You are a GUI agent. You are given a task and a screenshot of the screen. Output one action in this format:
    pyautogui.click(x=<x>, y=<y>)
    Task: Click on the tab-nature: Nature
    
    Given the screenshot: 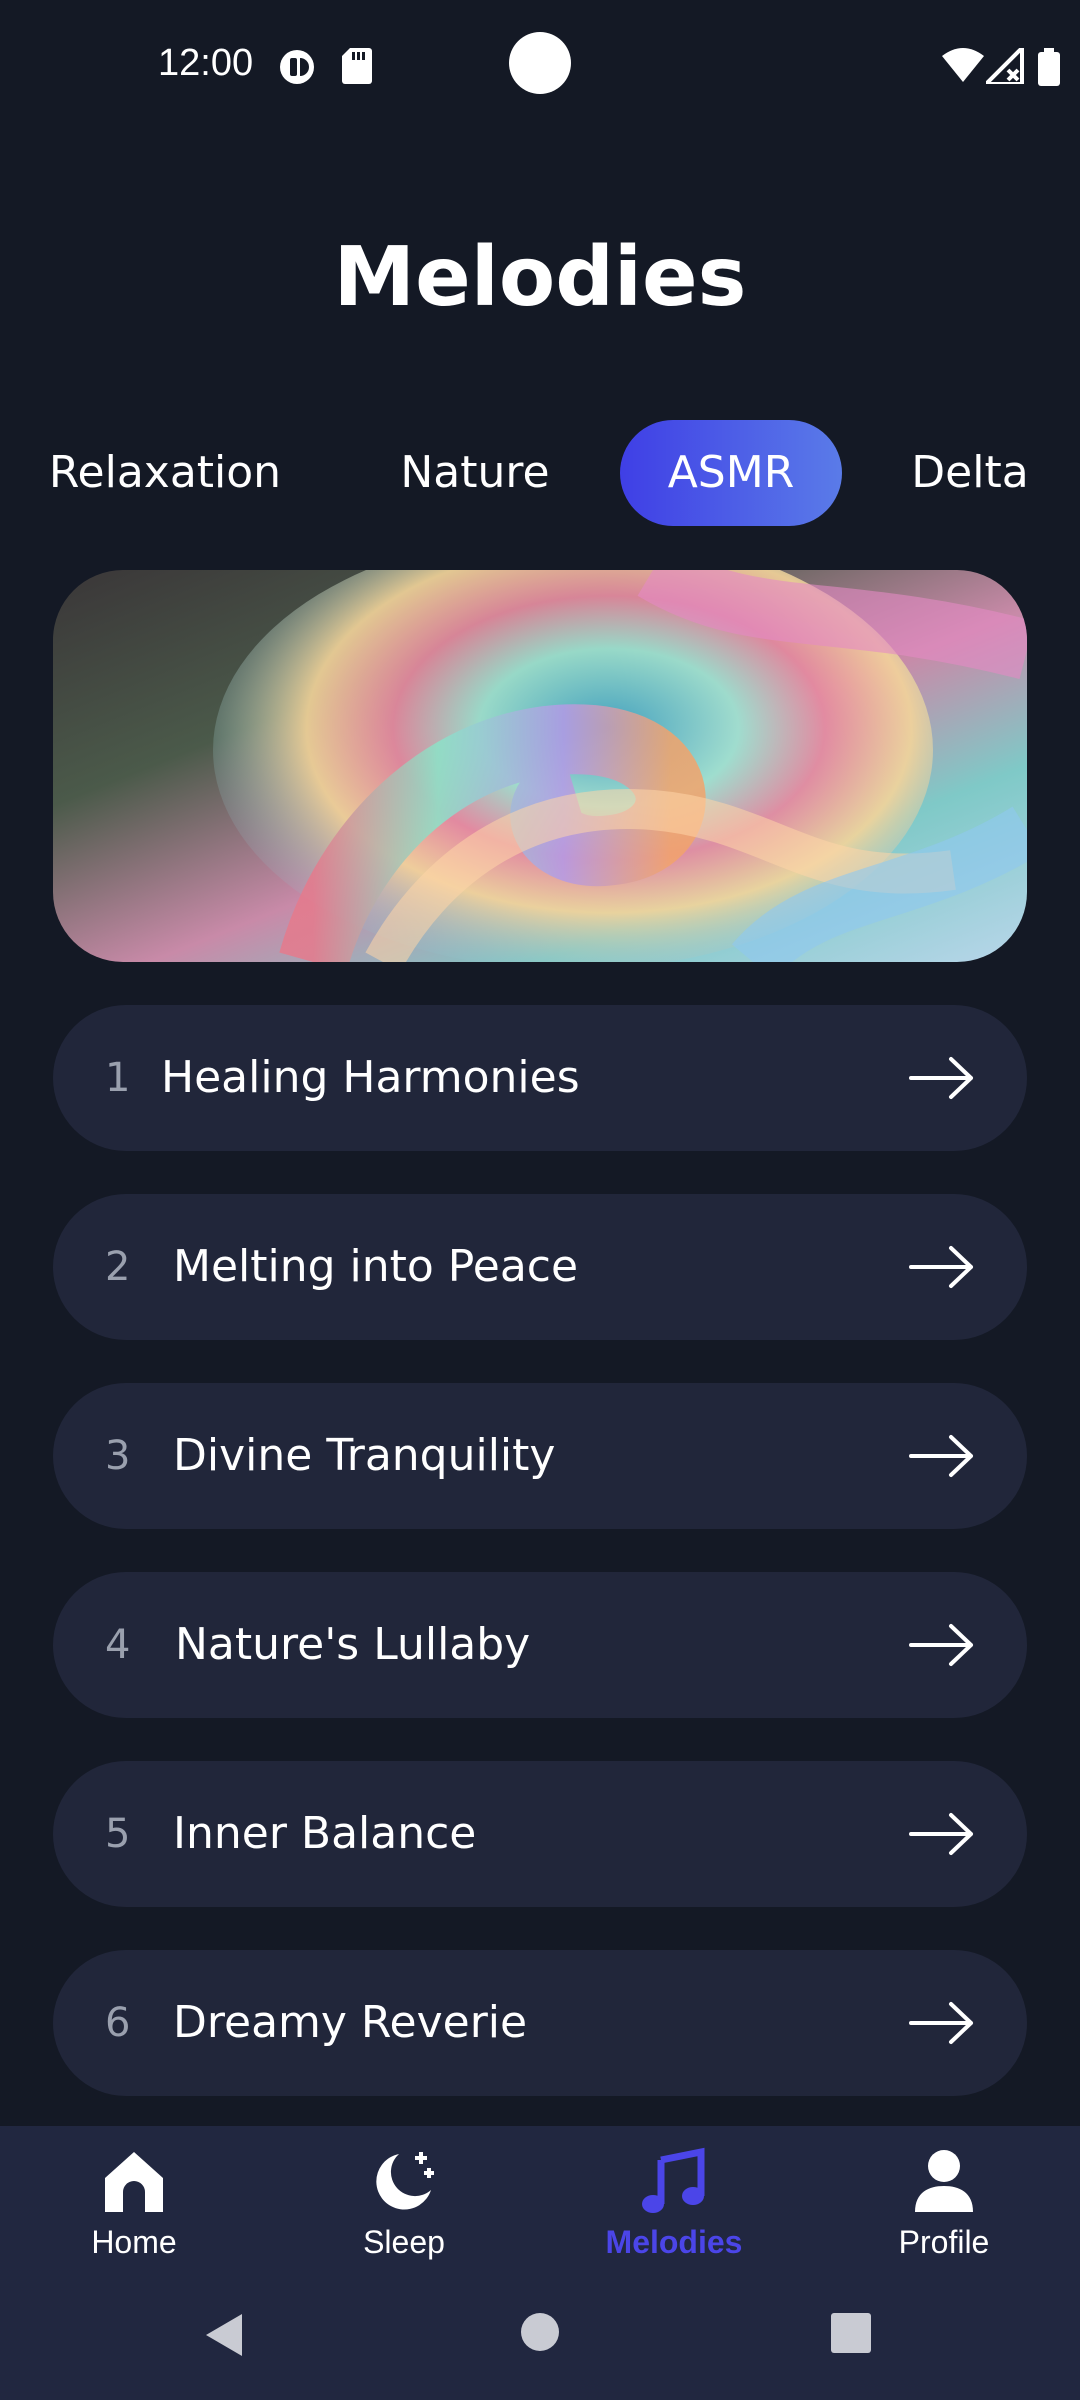 What is the action you would take?
    pyautogui.click(x=475, y=473)
    